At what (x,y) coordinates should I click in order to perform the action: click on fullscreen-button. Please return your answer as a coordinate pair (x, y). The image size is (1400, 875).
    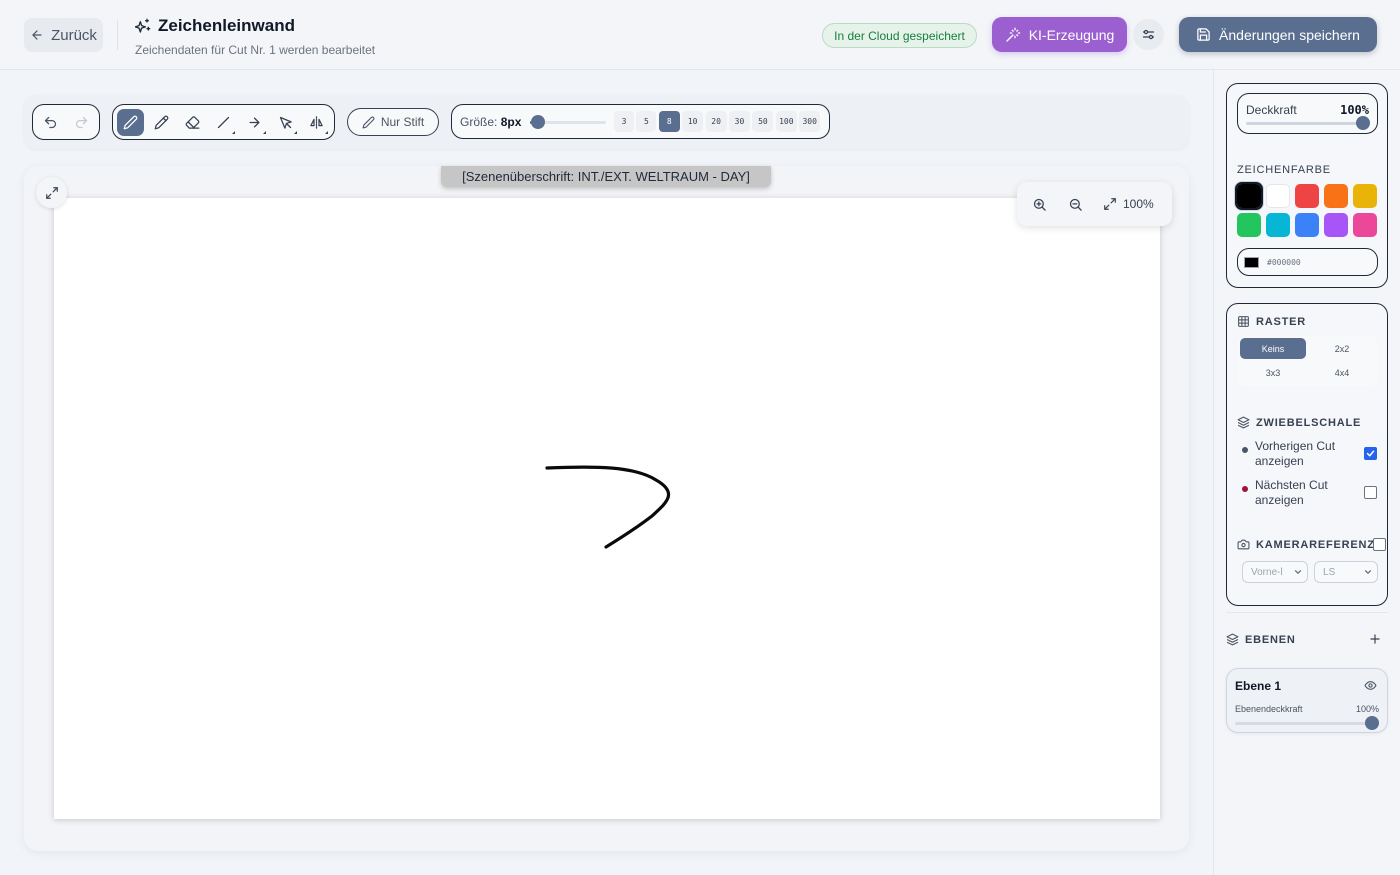
    Looking at the image, I should click on (51, 192).